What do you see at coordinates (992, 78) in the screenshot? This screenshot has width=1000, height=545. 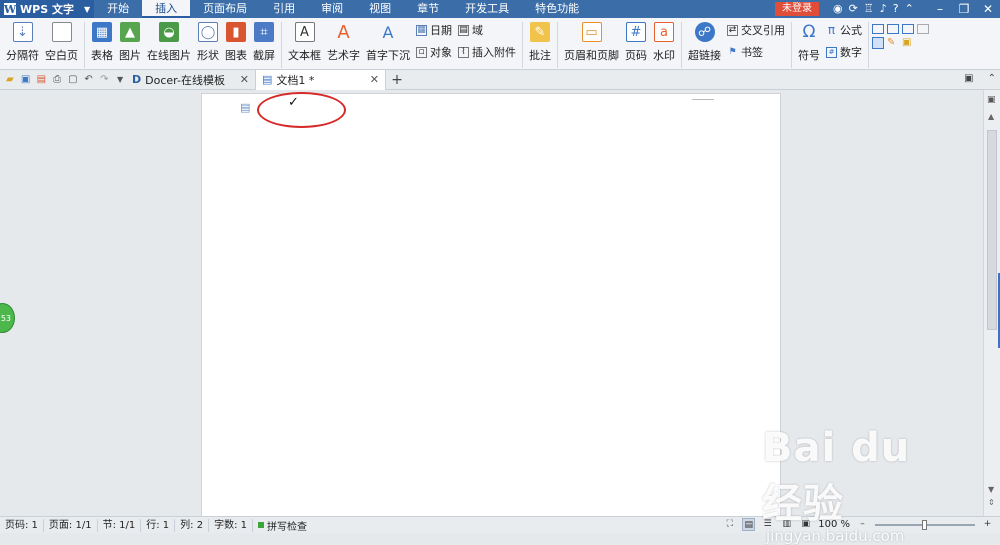 I see `collapse-icon: ⌃` at bounding box center [992, 78].